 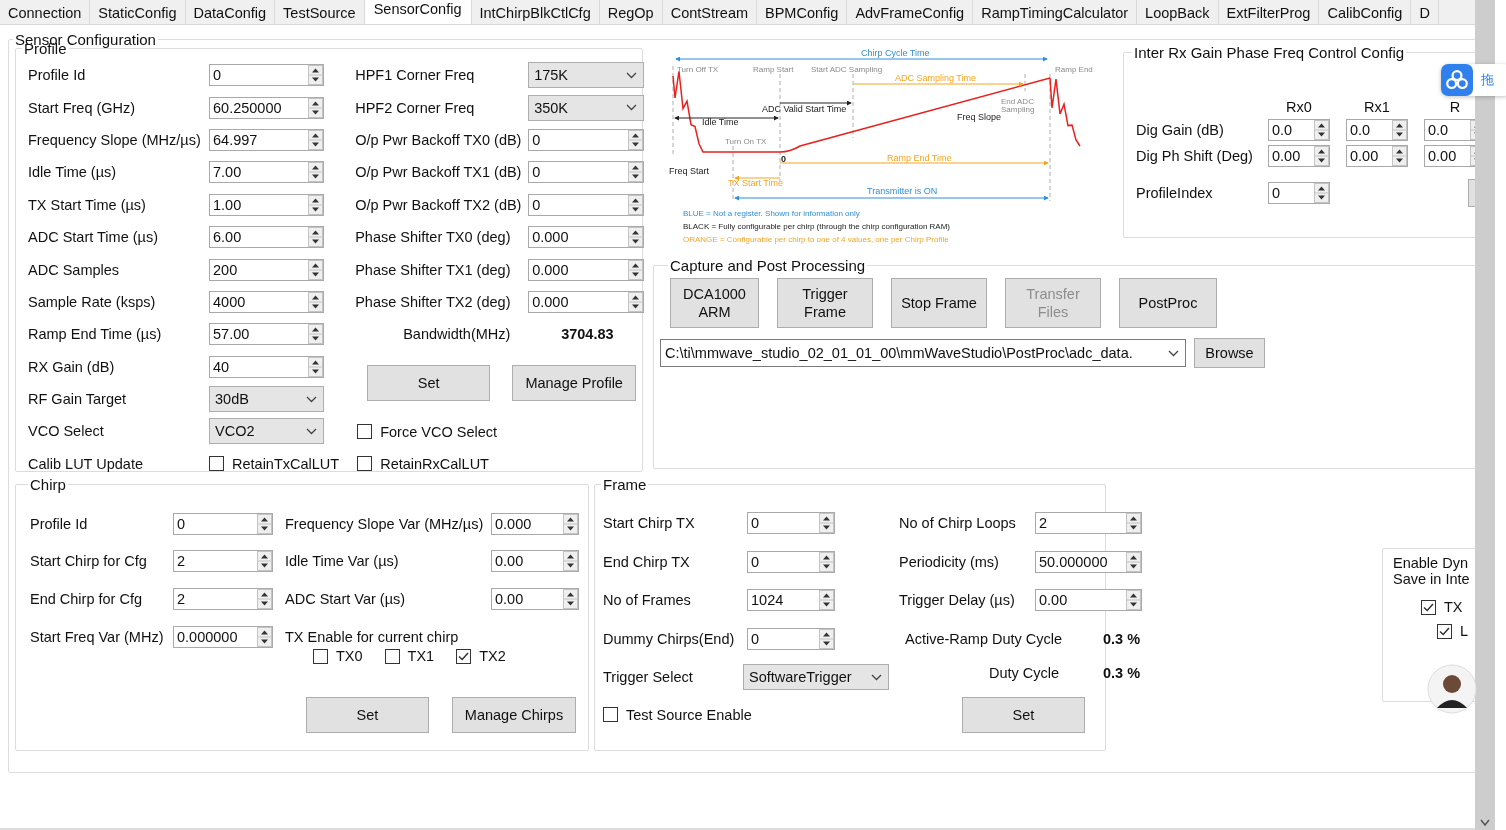 What do you see at coordinates (266, 399) in the screenshot?
I see `dropdown: 30dB` at bounding box center [266, 399].